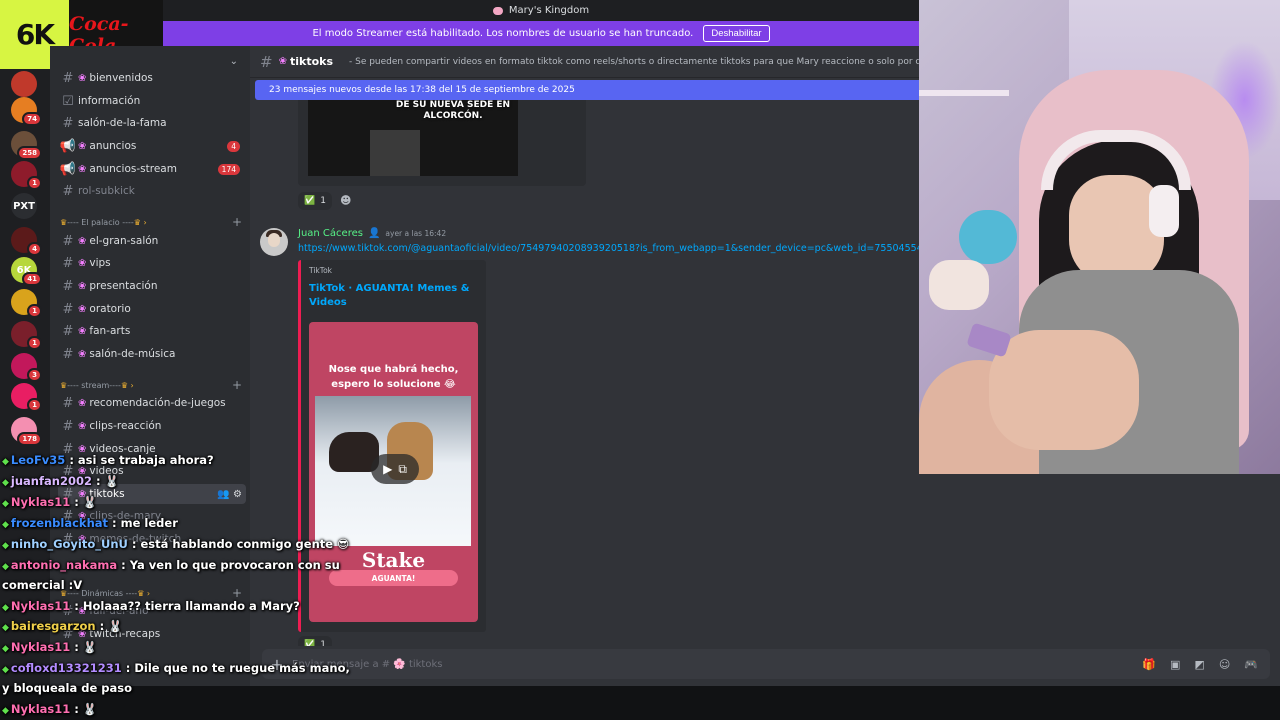 This screenshot has height=720, width=1280. What do you see at coordinates (94, 385) in the screenshot?
I see `category-name: ---- stream----` at bounding box center [94, 385].